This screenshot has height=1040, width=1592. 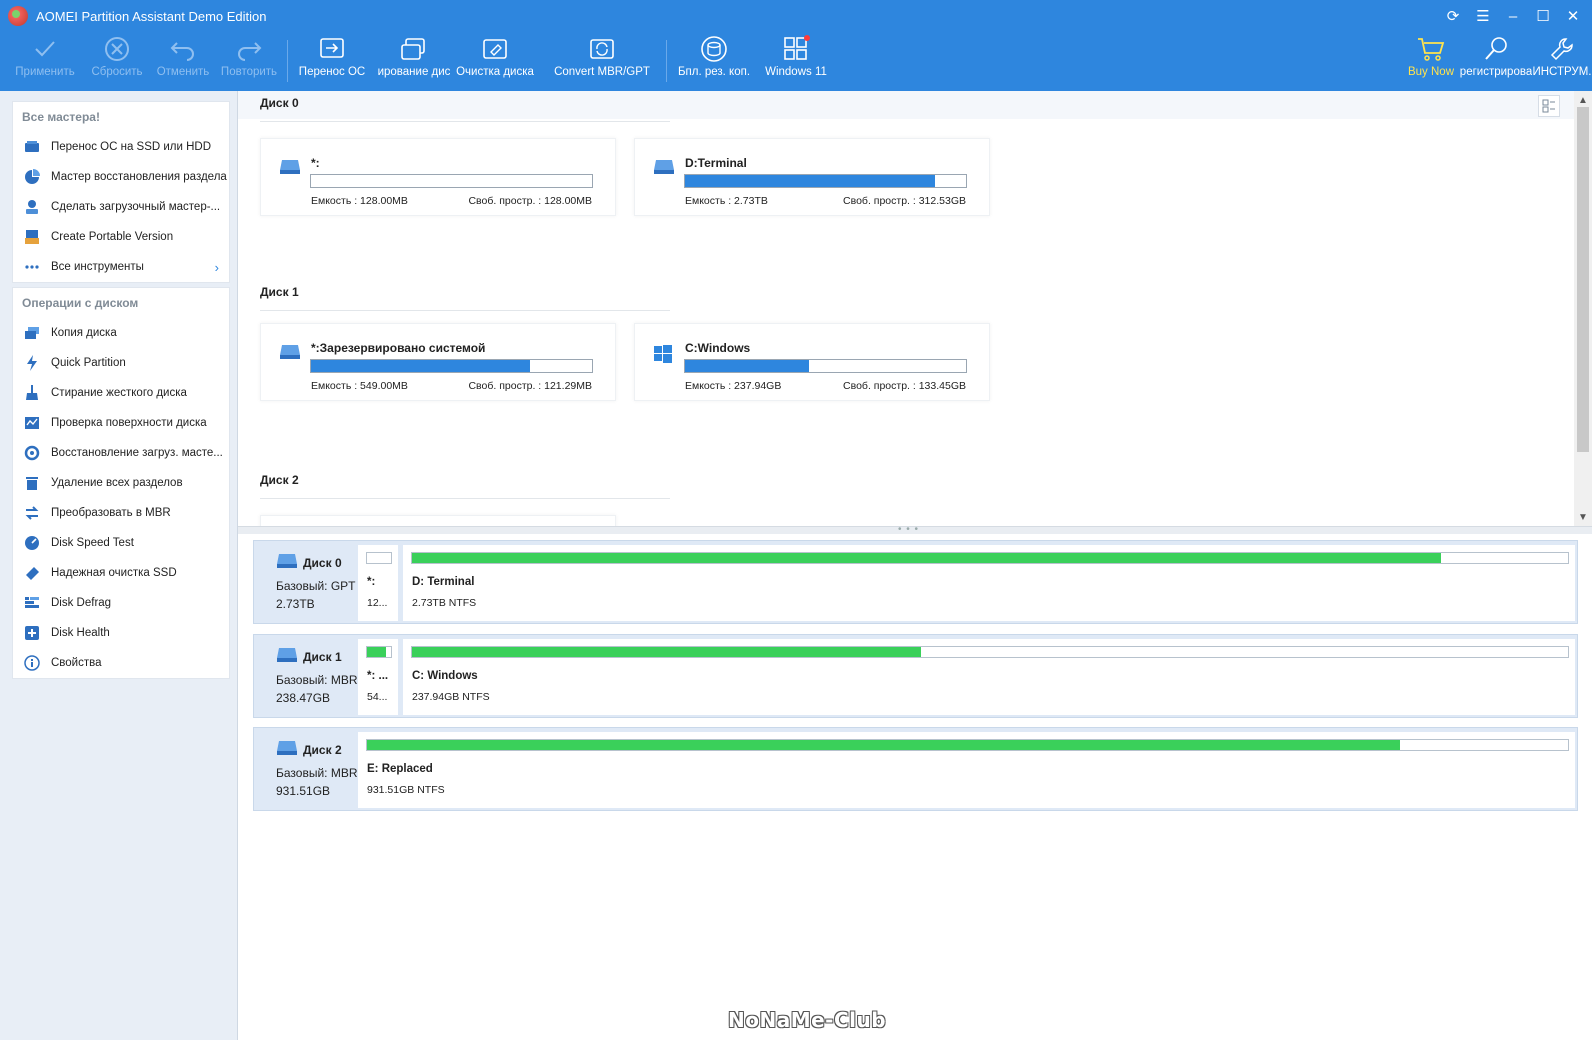 What do you see at coordinates (1573, 16) in the screenshot?
I see `close-icon: ✕` at bounding box center [1573, 16].